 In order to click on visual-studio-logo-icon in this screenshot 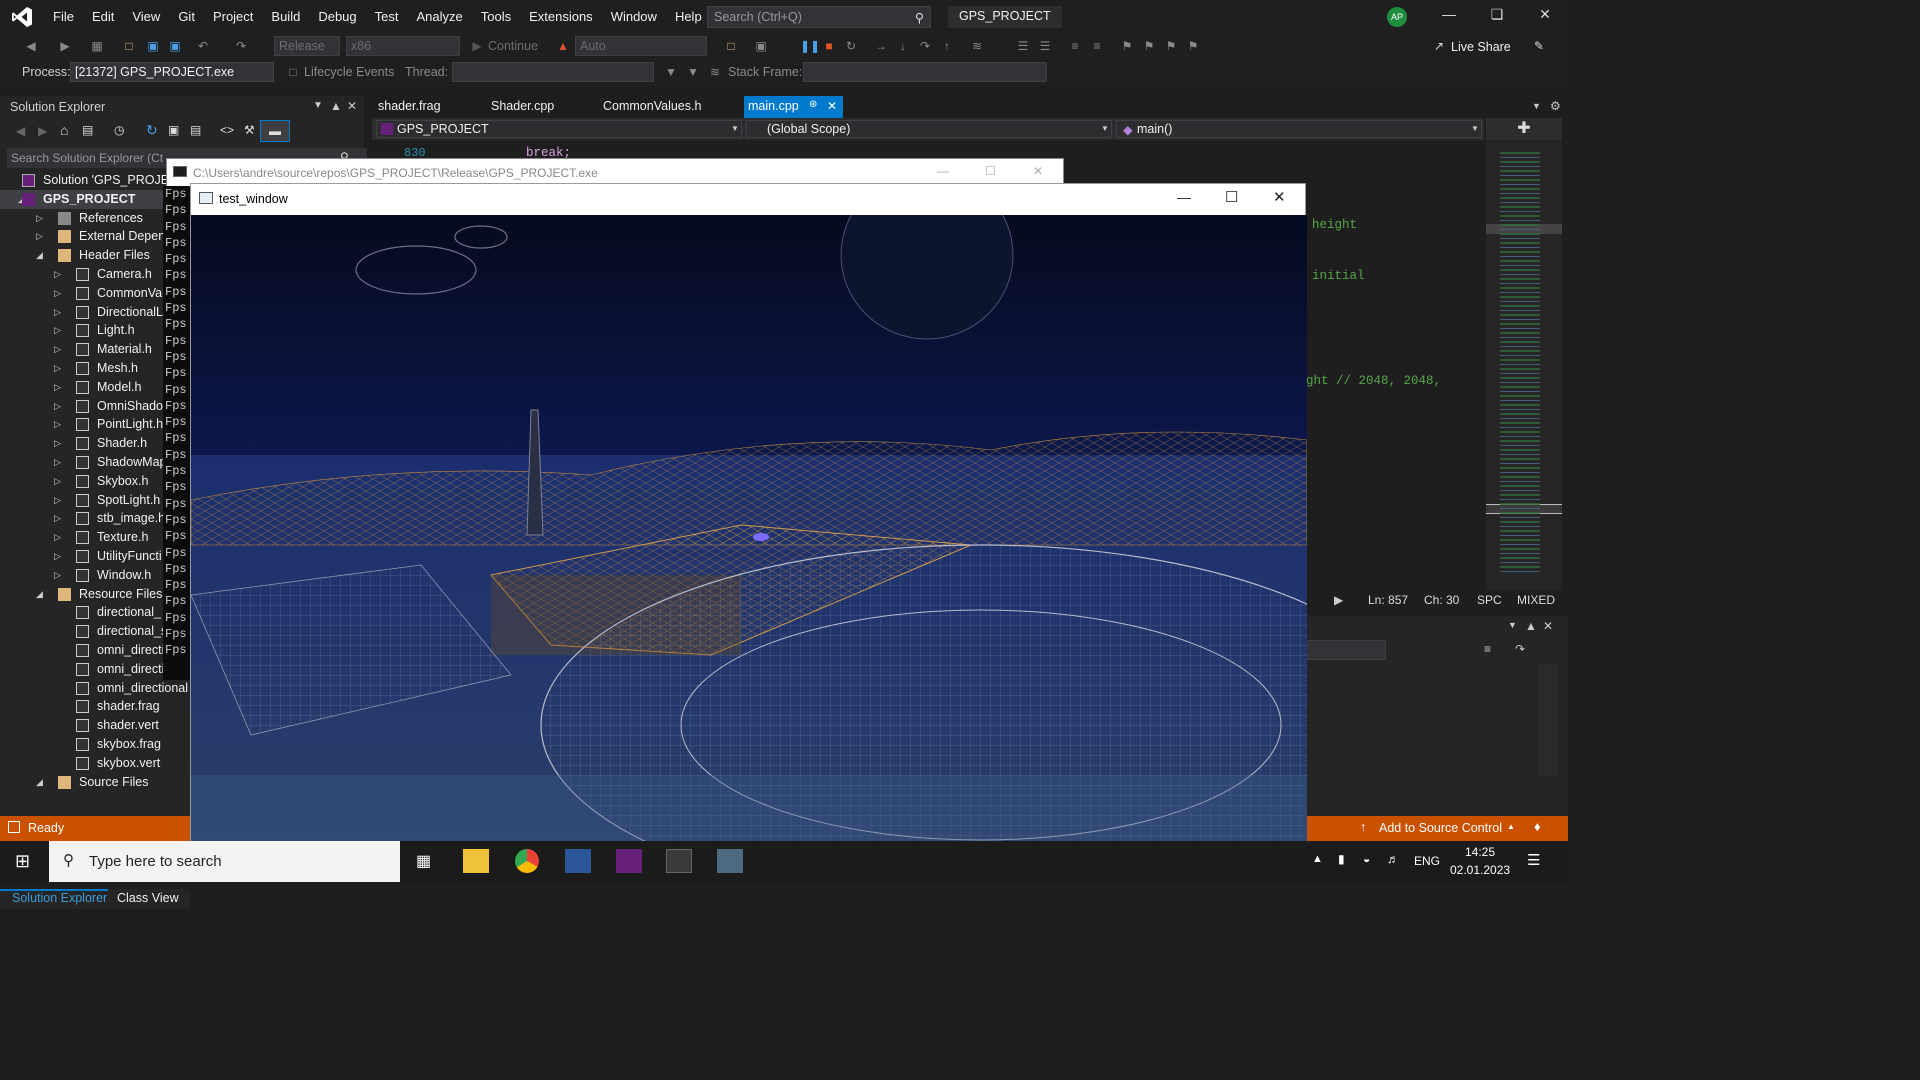, I will do `click(22, 16)`.